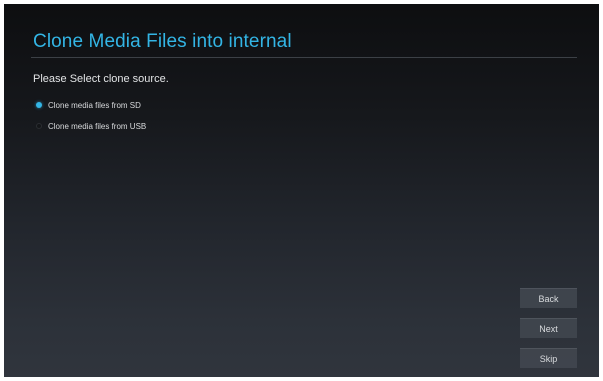  I want to click on page-title: Clone Media Files into internal, so click(162, 41).